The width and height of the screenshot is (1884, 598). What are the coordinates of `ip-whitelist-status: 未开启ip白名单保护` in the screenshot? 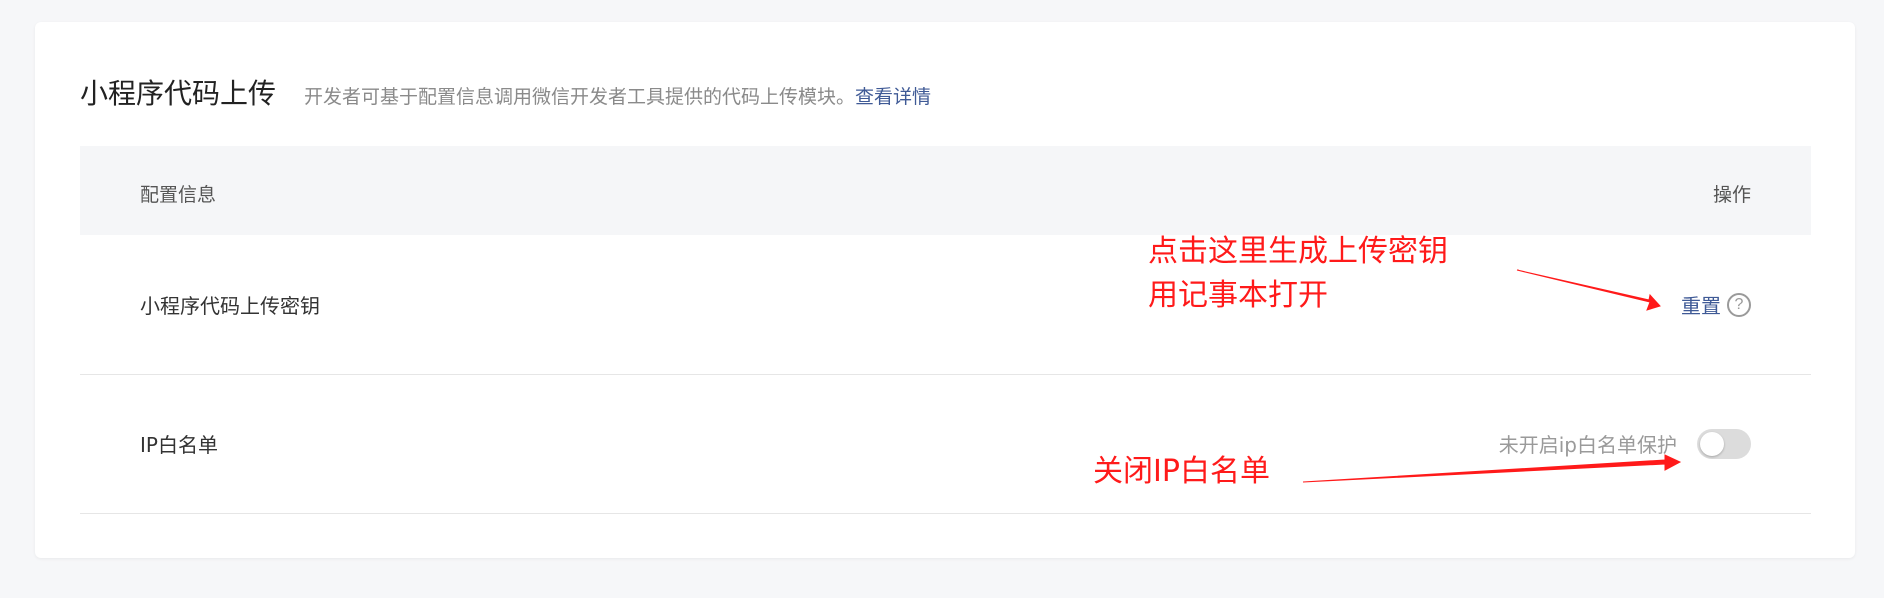 It's located at (1587, 445).